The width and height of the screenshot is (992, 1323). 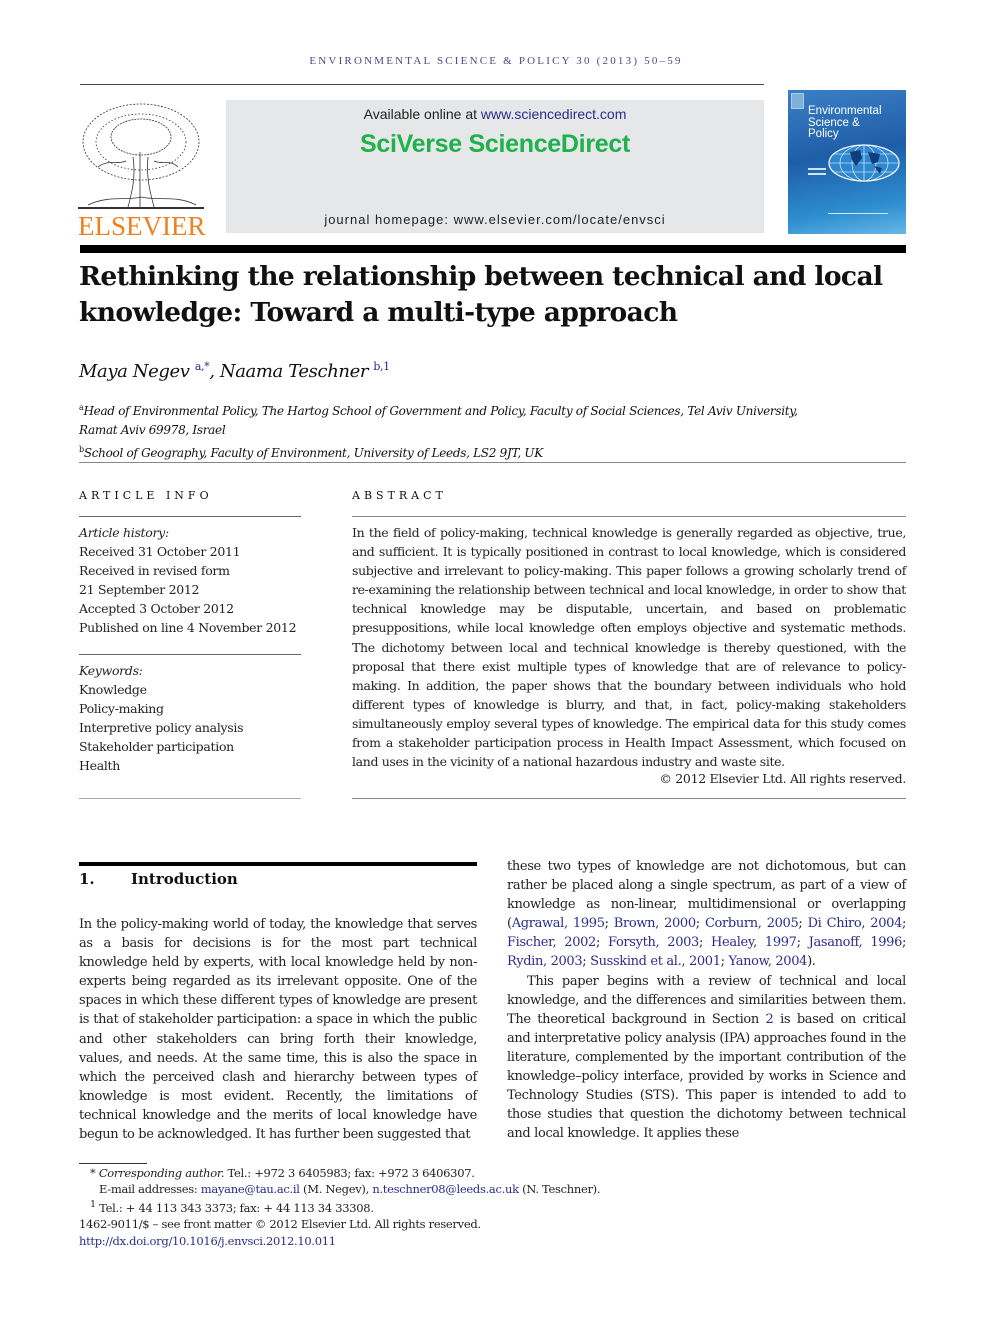 What do you see at coordinates (797, 101) in the screenshot?
I see `cover-publisher-logo-icon` at bounding box center [797, 101].